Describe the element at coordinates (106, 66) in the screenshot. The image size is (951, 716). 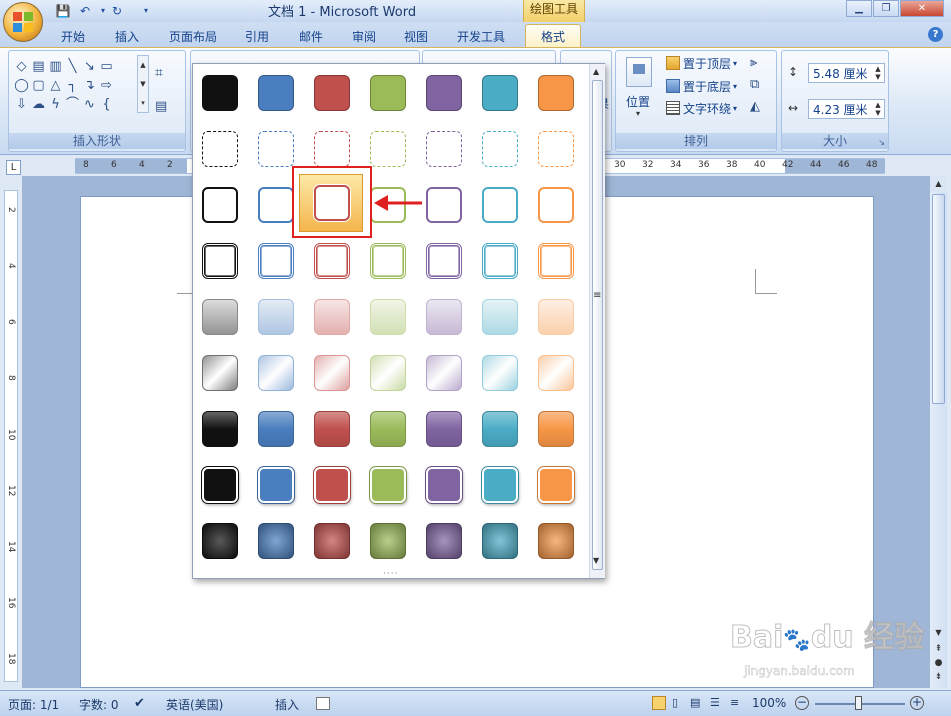
I see `rectangle-shape-icon: ▭` at that location.